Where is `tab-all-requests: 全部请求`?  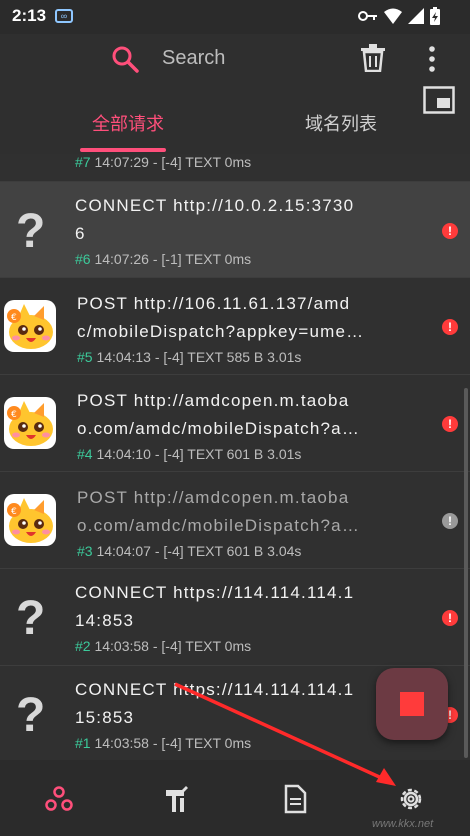 tab-all-requests: 全部请求 is located at coordinates (128, 123).